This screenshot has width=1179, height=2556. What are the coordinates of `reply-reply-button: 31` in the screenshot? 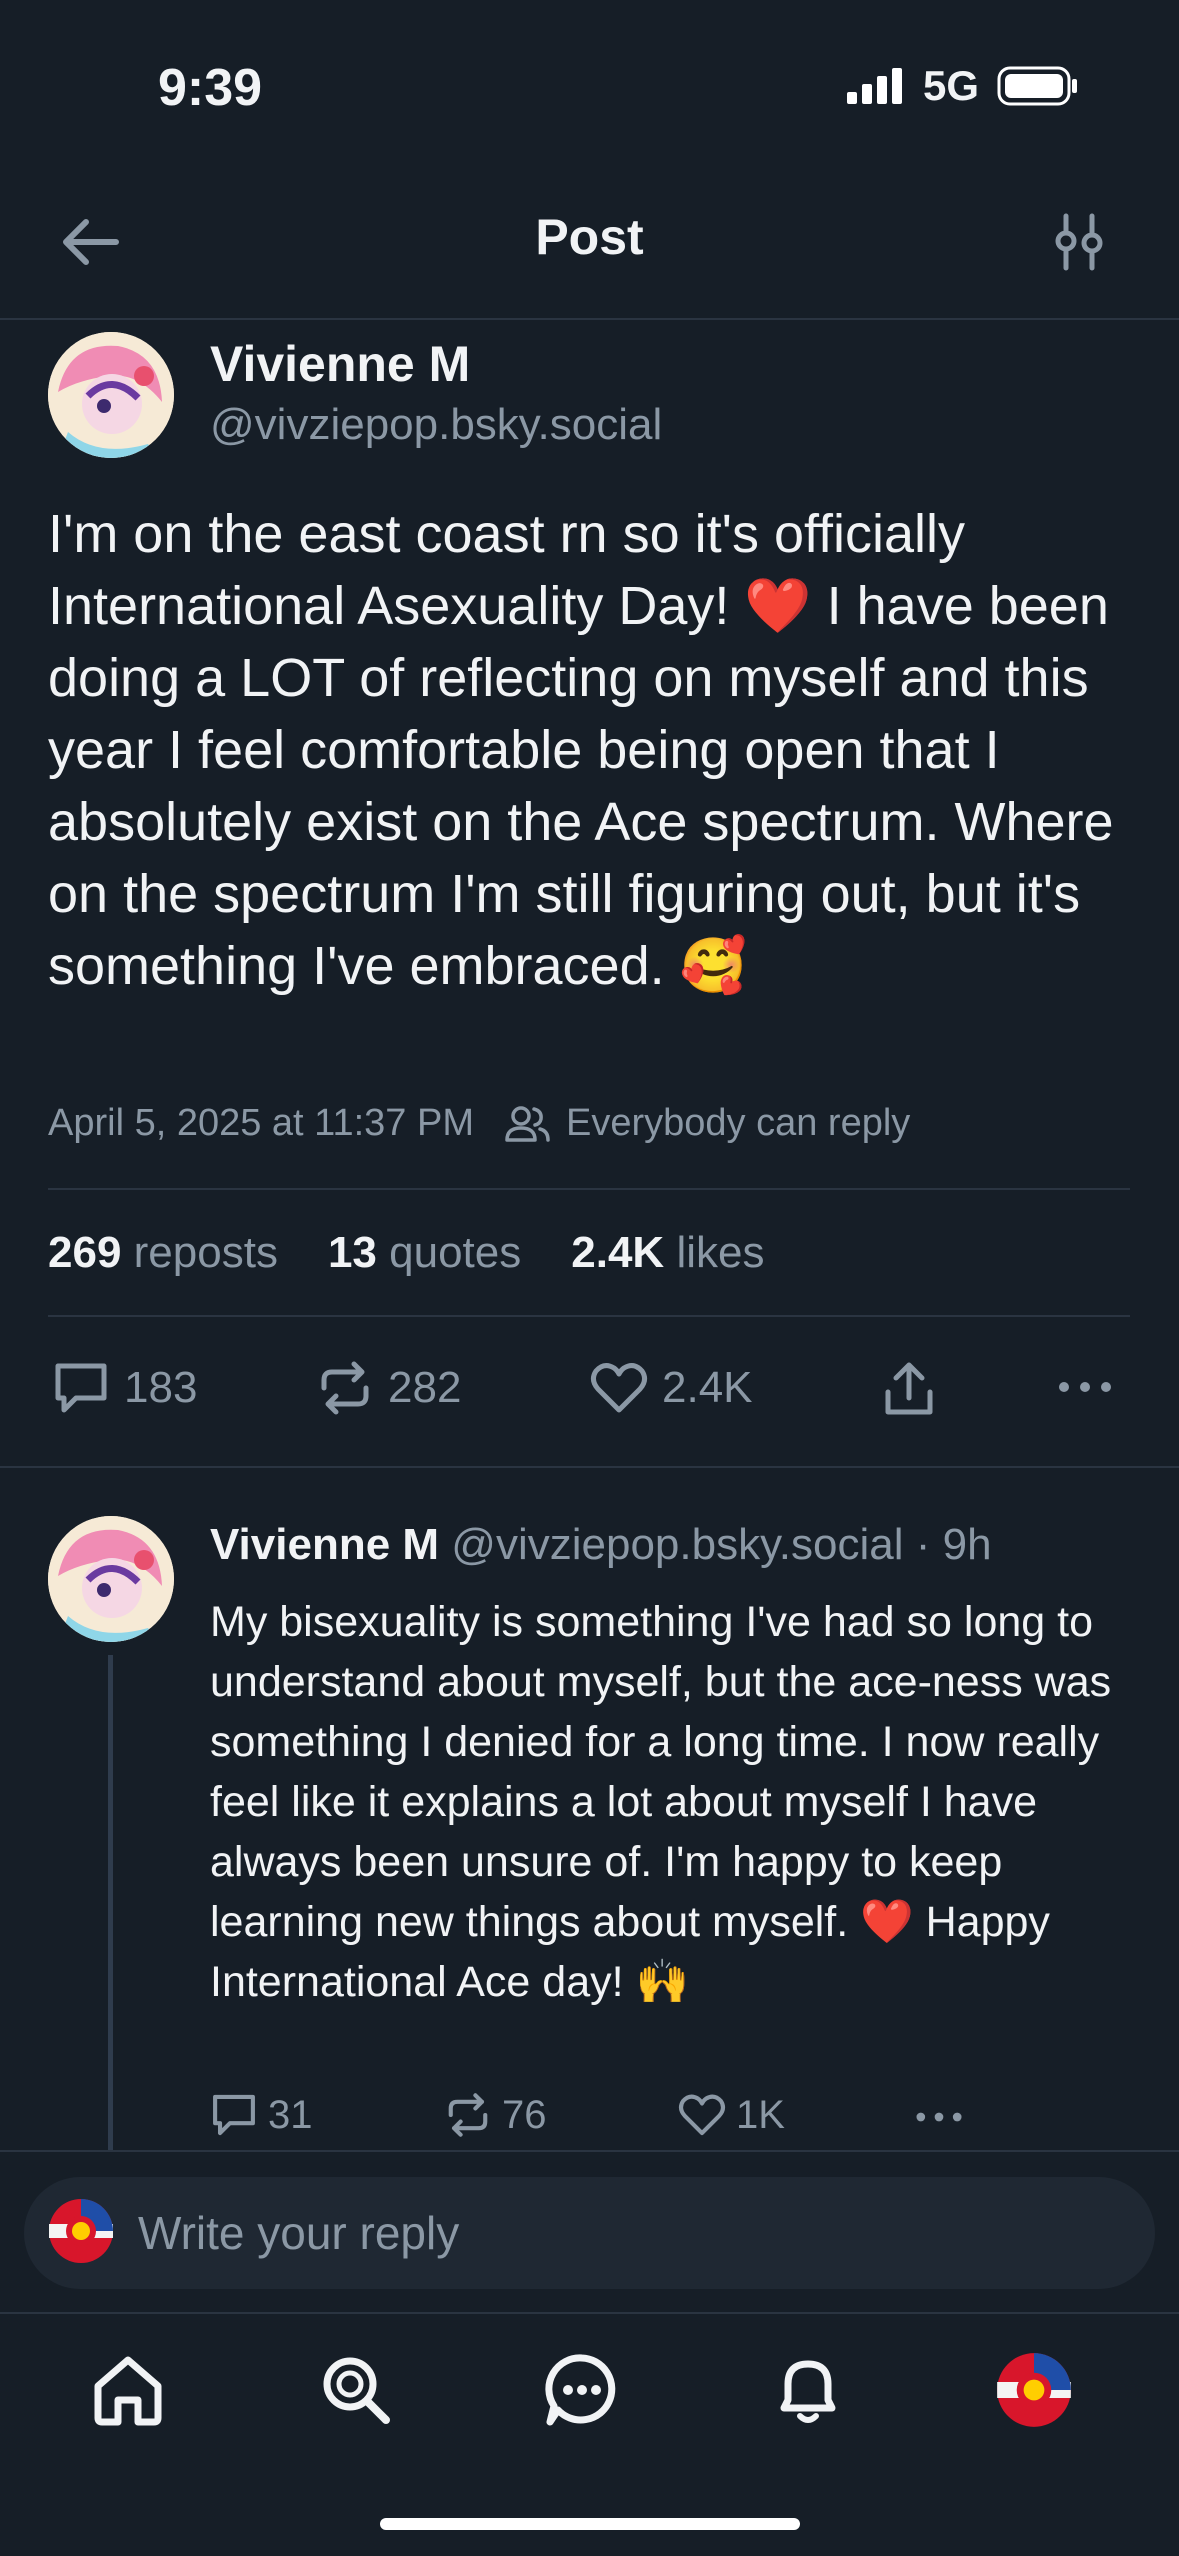 It's located at (261, 2115).